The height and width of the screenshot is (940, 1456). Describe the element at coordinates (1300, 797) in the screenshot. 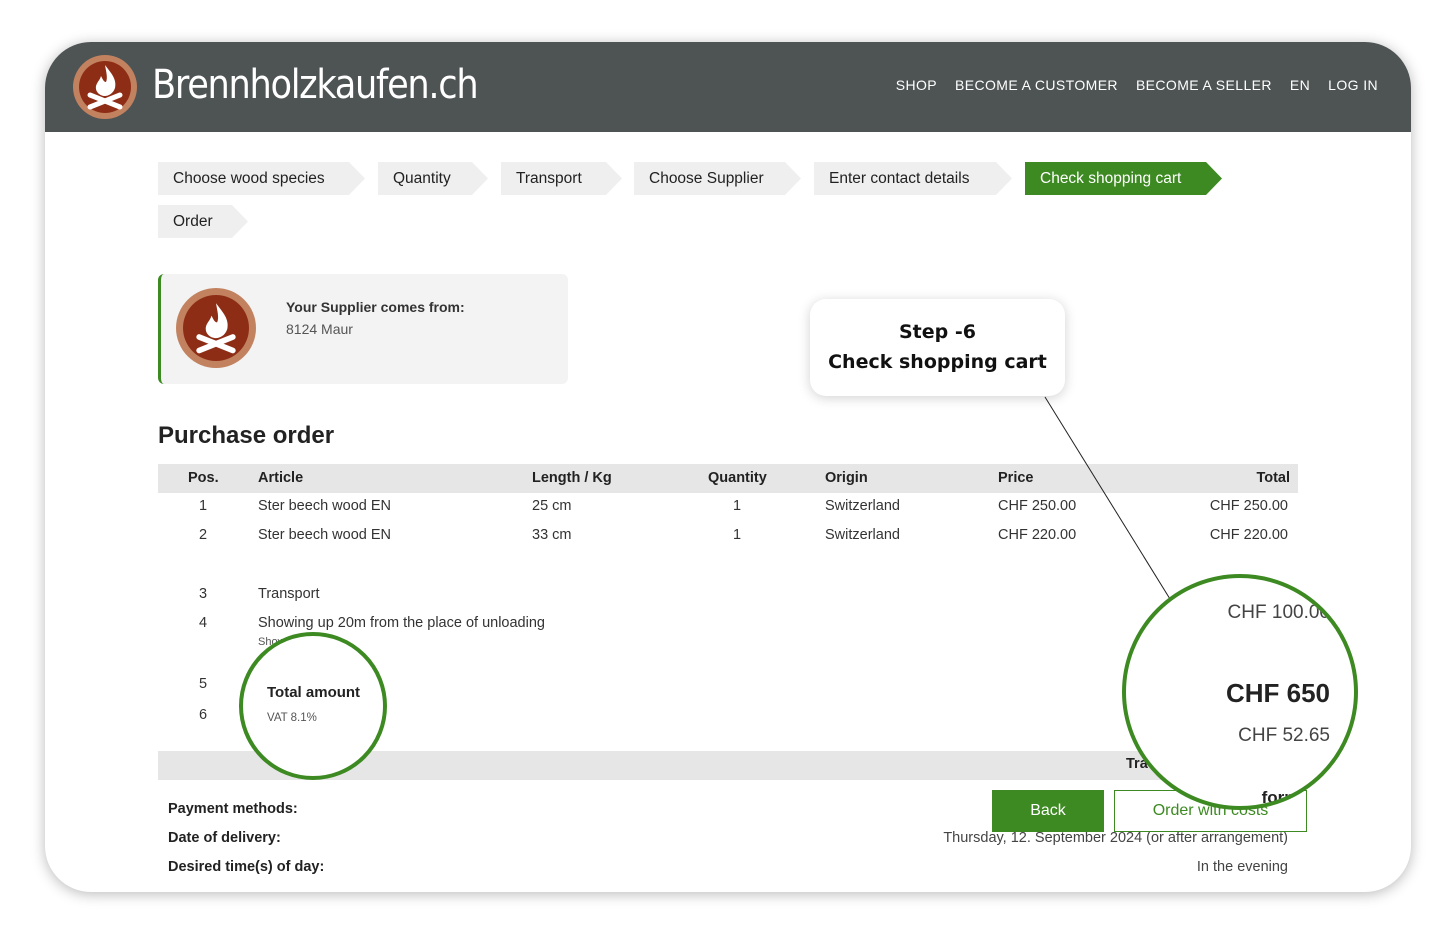

I see `information-title-partial: formation` at that location.